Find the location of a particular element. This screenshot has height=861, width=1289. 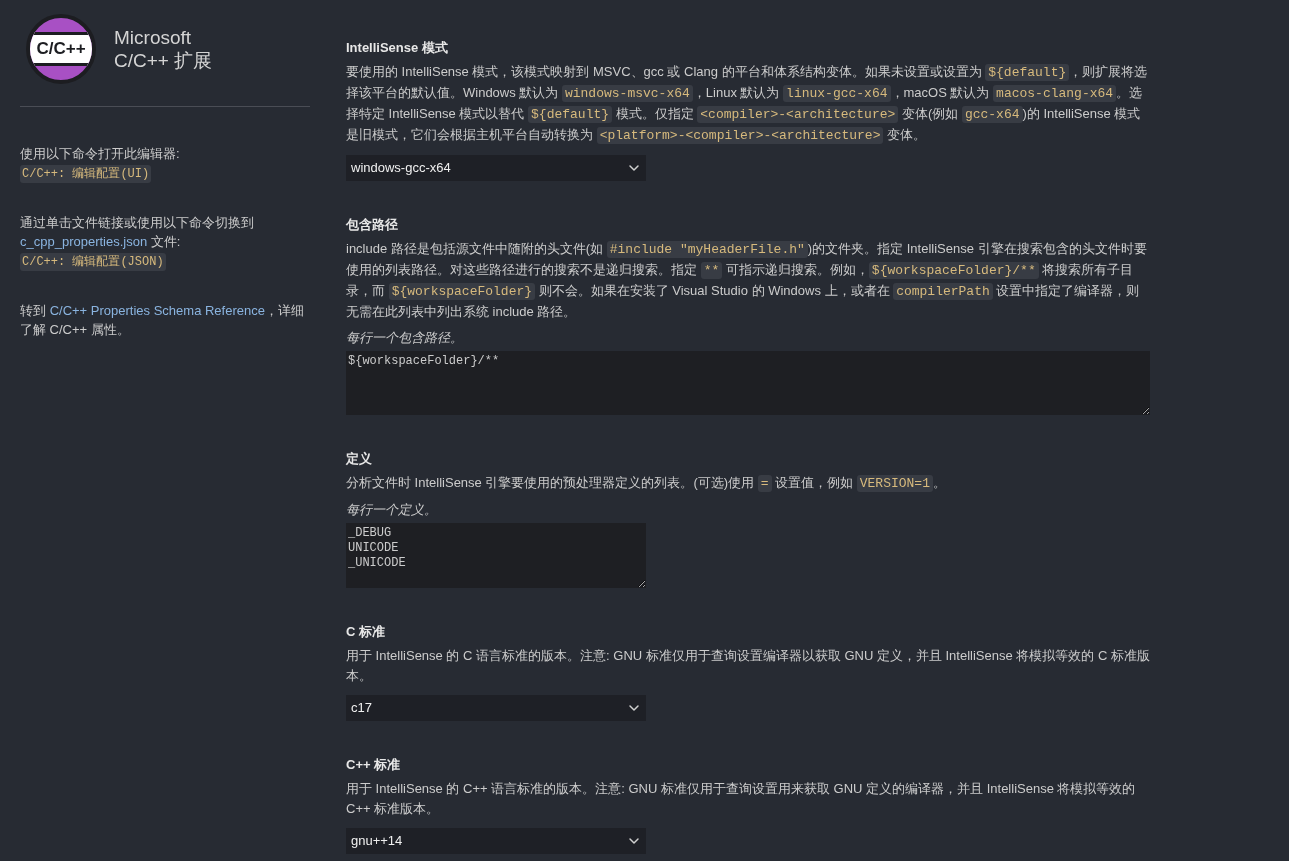

command-snippet: C/C++: 编辑配置(UI) is located at coordinates (86, 174).